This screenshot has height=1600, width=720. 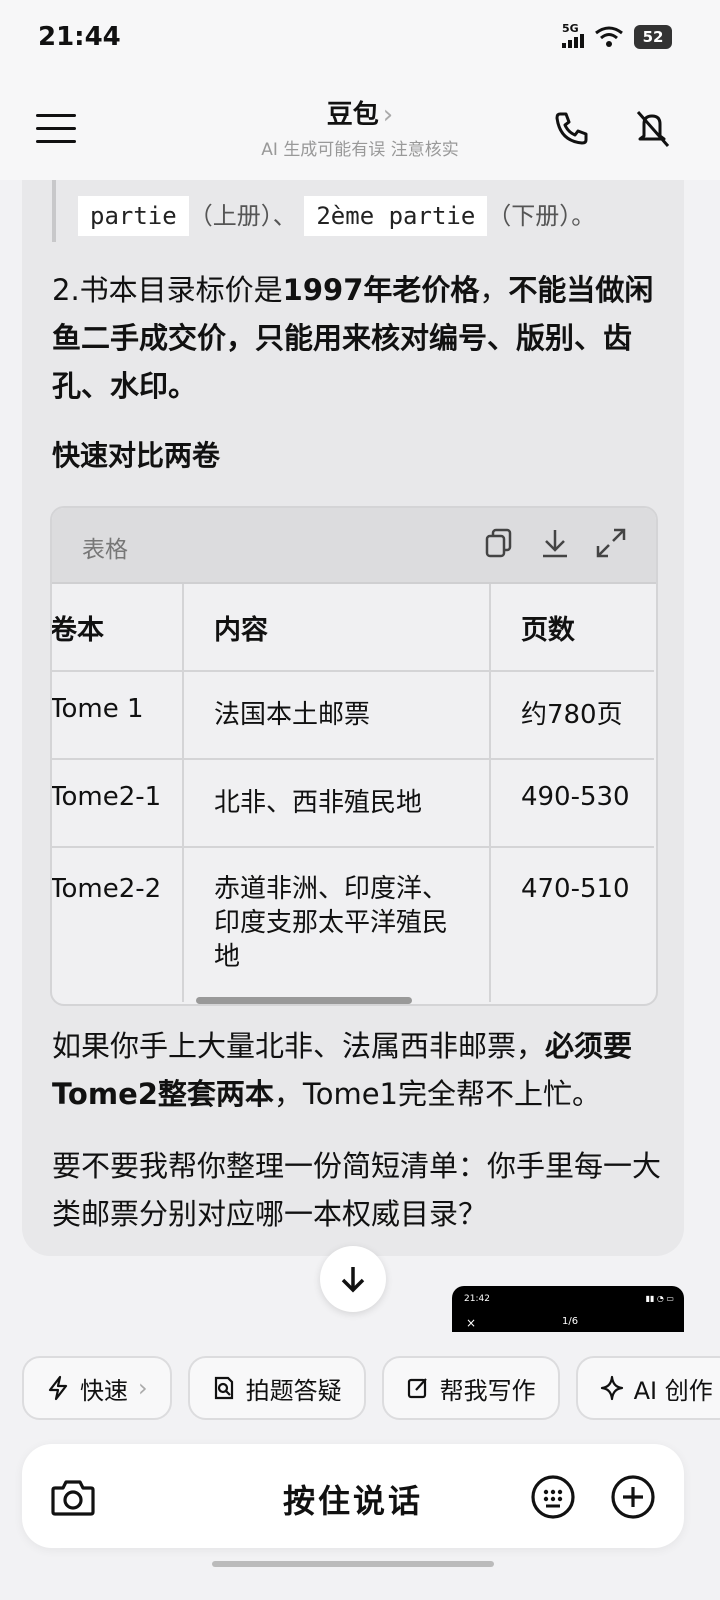 What do you see at coordinates (571, 628) in the screenshot?
I see `table-header-cell: 页数` at bounding box center [571, 628].